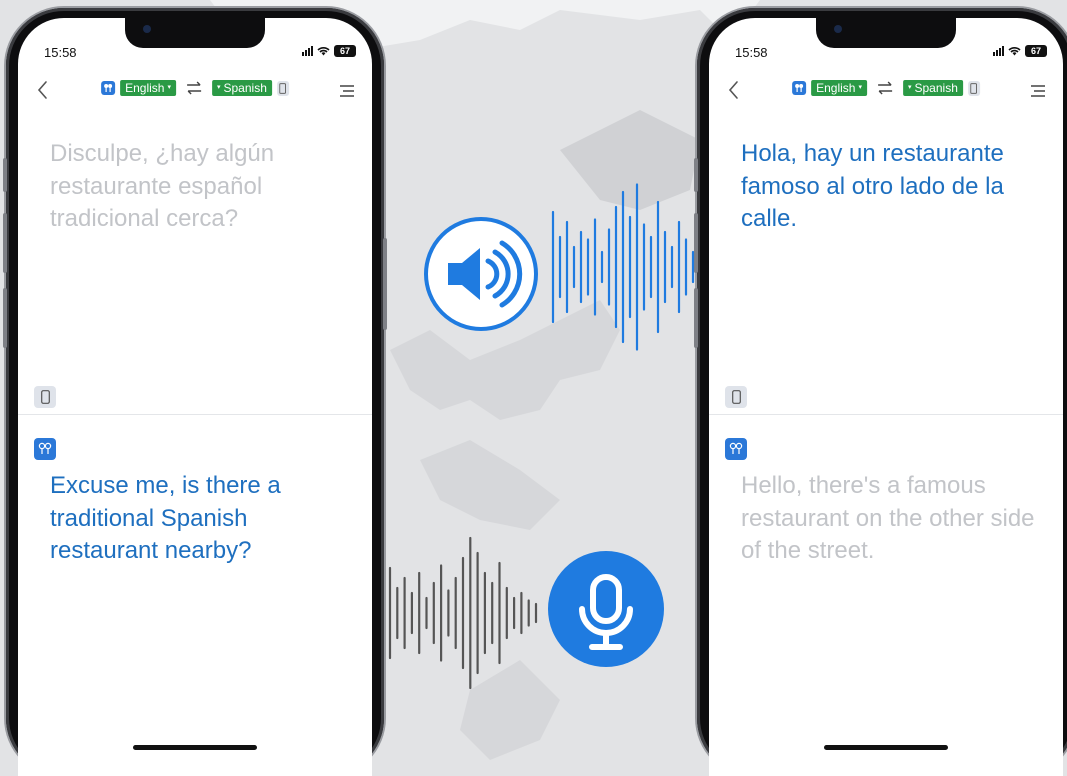 The image size is (1067, 776). Describe the element at coordinates (463, 613) in the screenshot. I see `audio-waveform-input` at that location.